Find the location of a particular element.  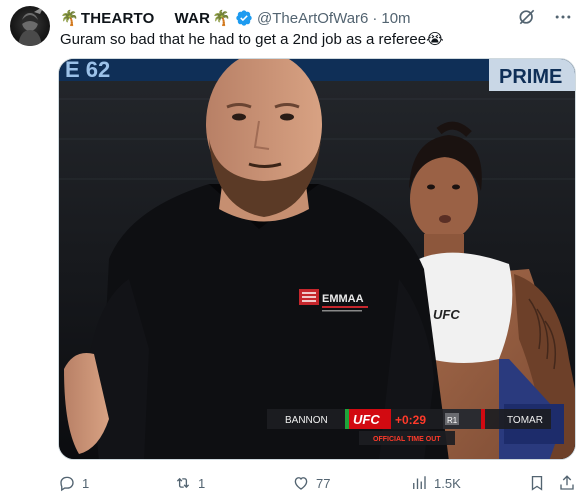

reply-button: 1 is located at coordinates (73, 483).